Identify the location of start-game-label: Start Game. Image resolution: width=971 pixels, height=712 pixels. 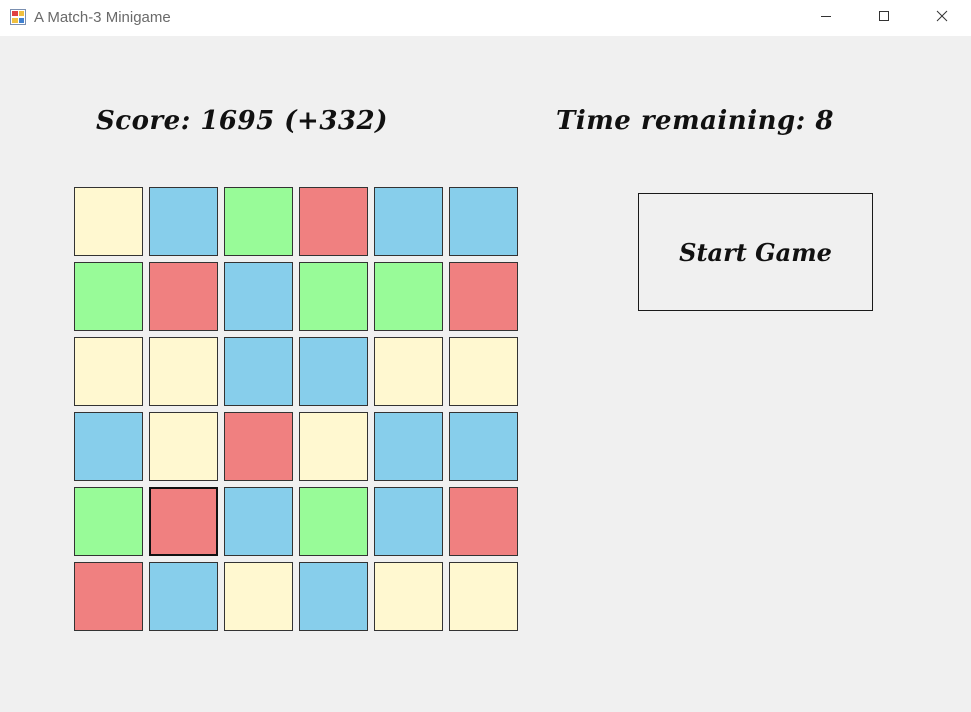
(755, 252).